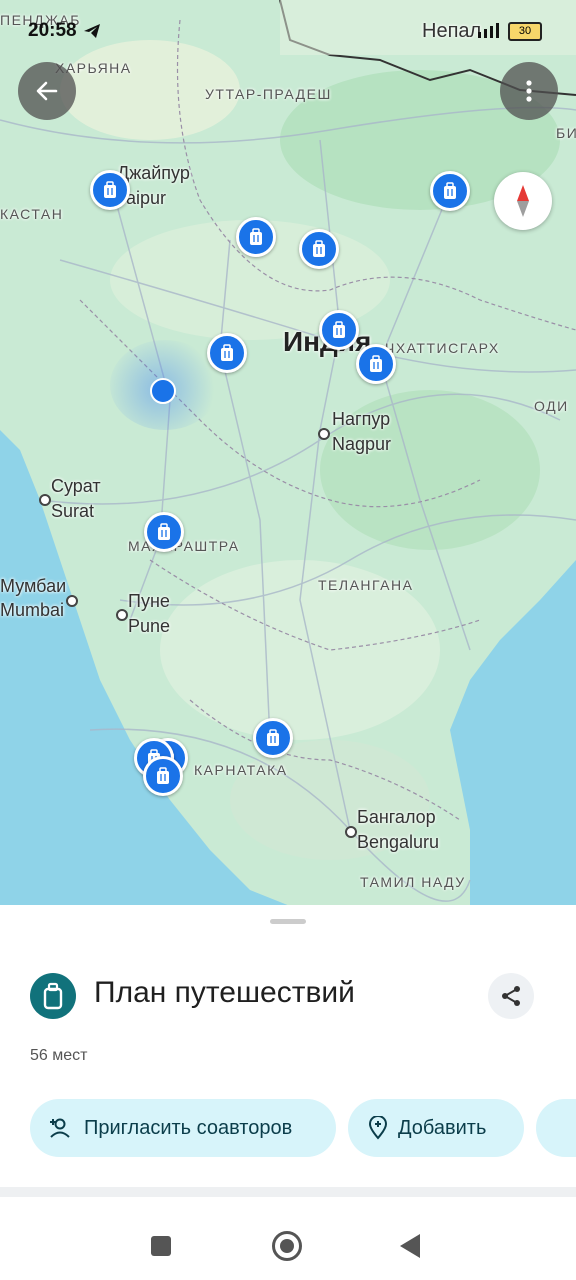 The image size is (576, 1280). I want to click on state-label-karnataka: КАРНАТАКА, so click(241, 770).